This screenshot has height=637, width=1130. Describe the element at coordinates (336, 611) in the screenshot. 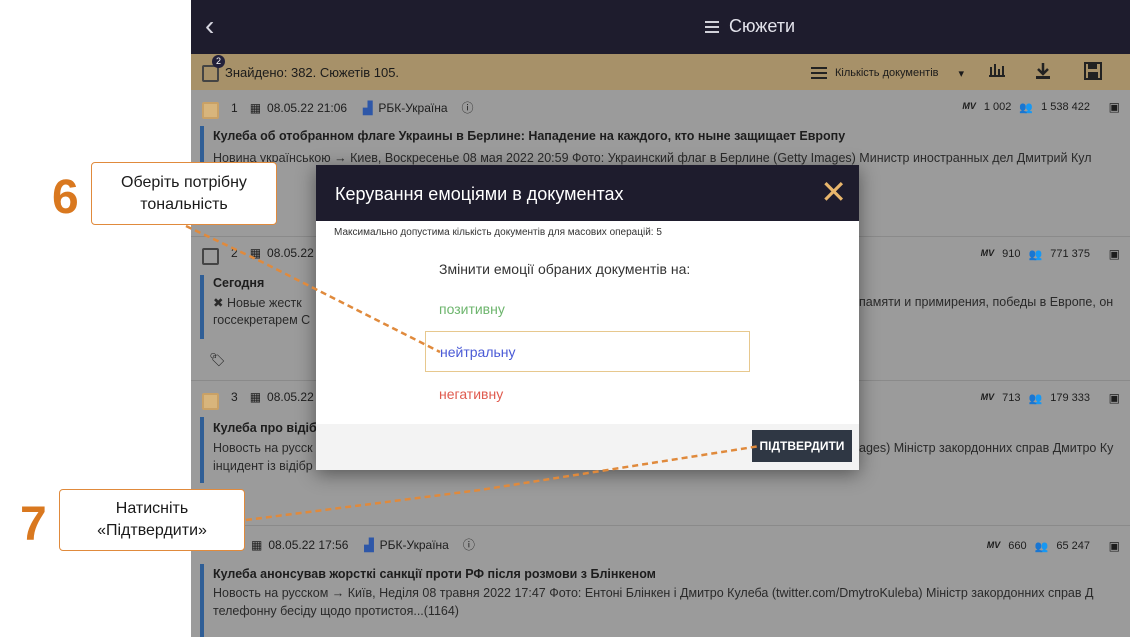

I see `card-body-line2: телефонну бесіду щодо протистоя...(1164)` at that location.